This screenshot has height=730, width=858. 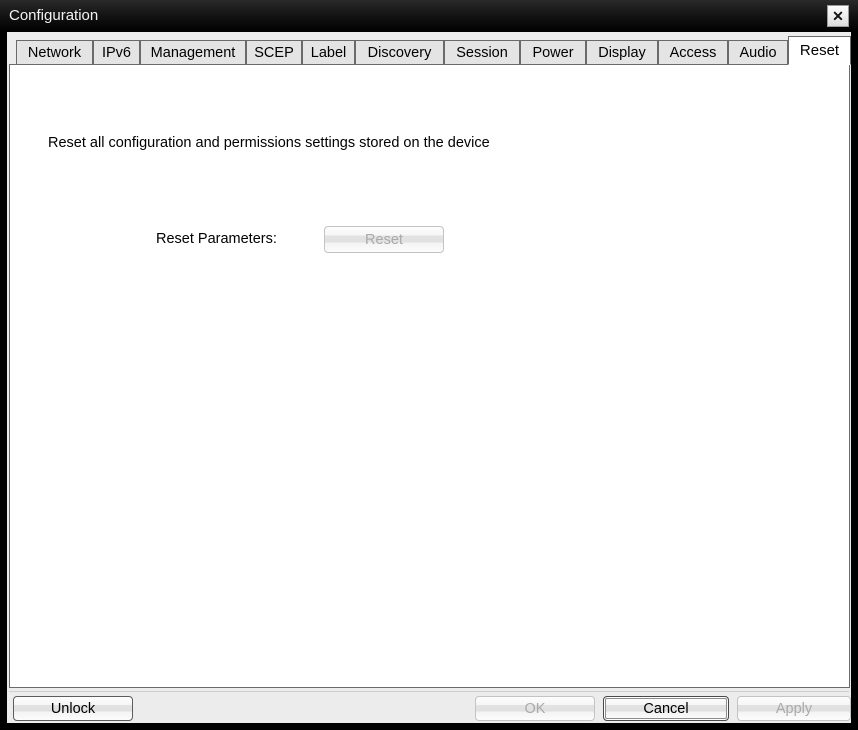 What do you see at coordinates (553, 52) in the screenshot?
I see `tab-power: Power` at bounding box center [553, 52].